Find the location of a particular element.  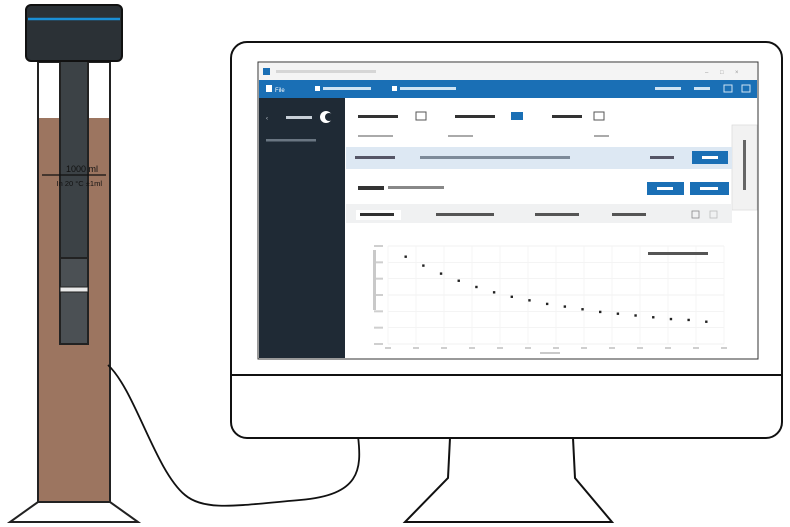

message-label is located at coordinates (375, 157).